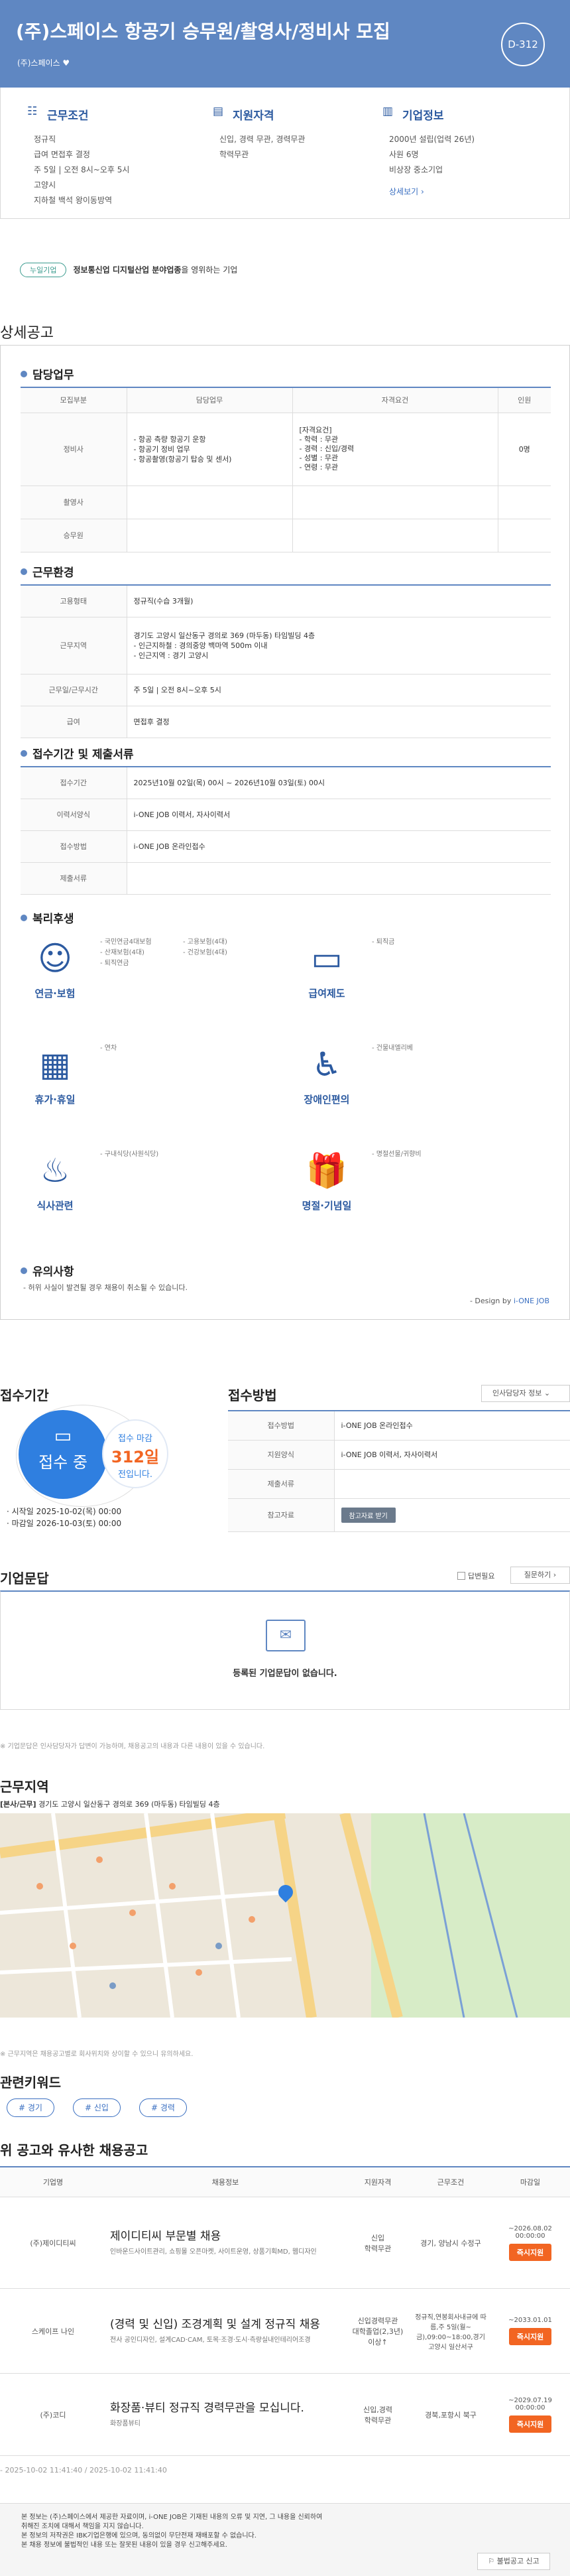  Describe the element at coordinates (30, 2083) in the screenshot. I see `keywords-title: 관련키워드` at that location.